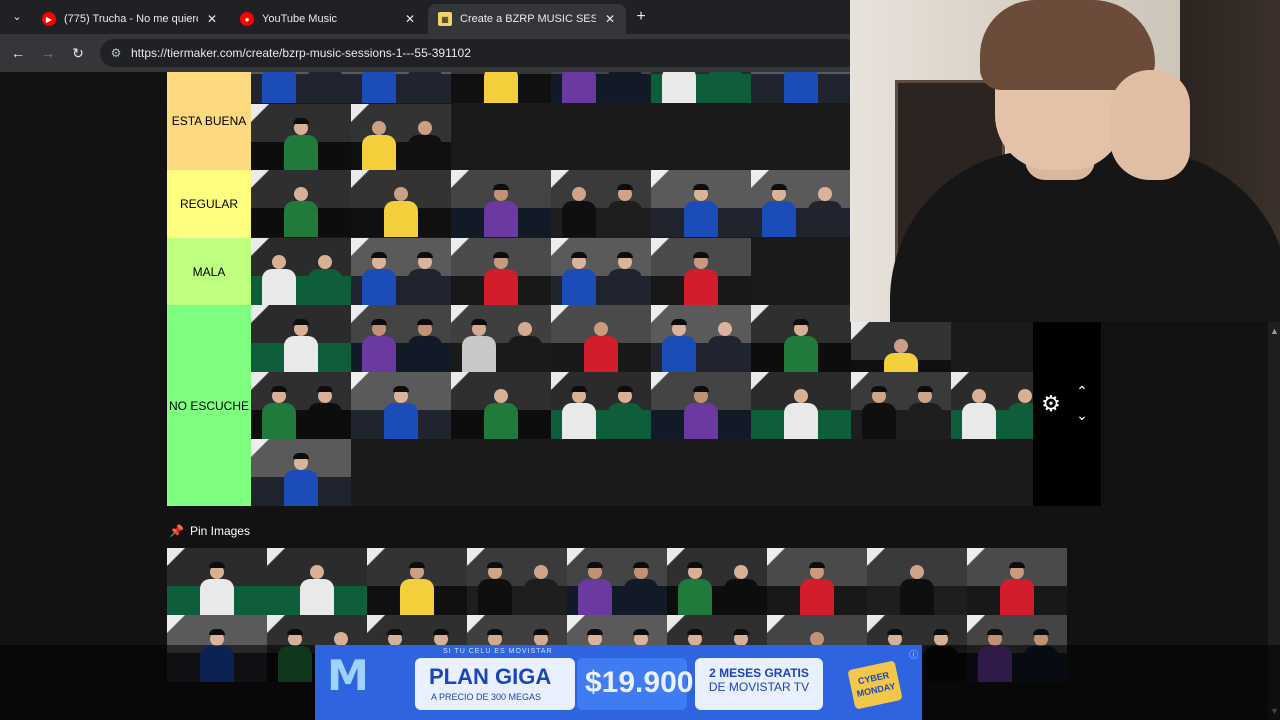  What do you see at coordinates (495, 684) in the screenshot?
I see `ad-plan-box: PLAN GIGA A PRECIO DE 300 MEGAS` at bounding box center [495, 684].